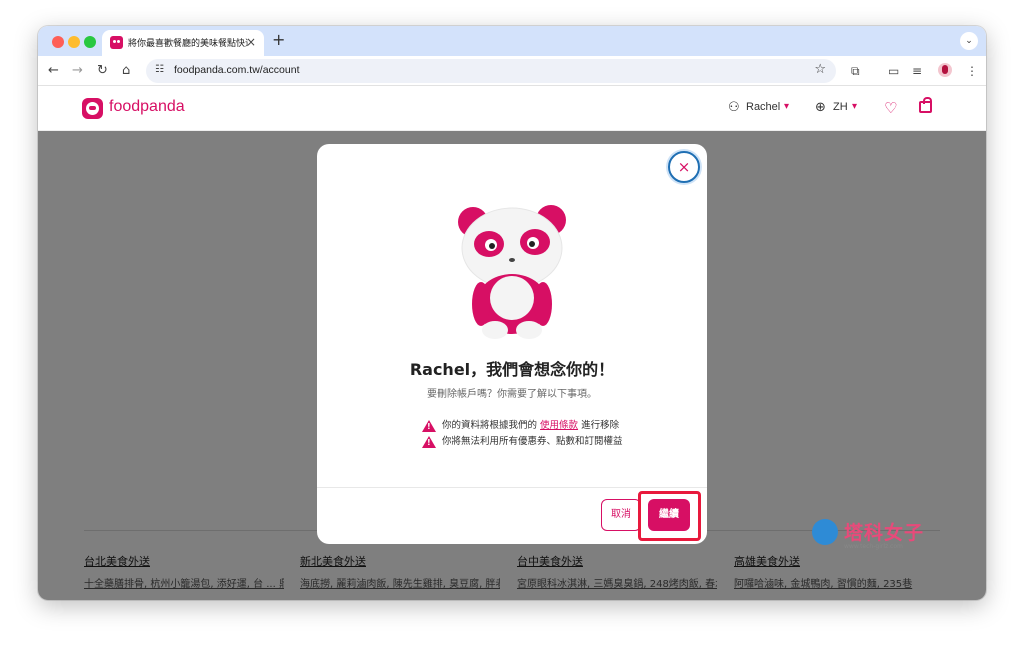 This screenshot has width=1024, height=652. What do you see at coordinates (102, 71) in the screenshot?
I see `reload-icon: ↻` at bounding box center [102, 71].